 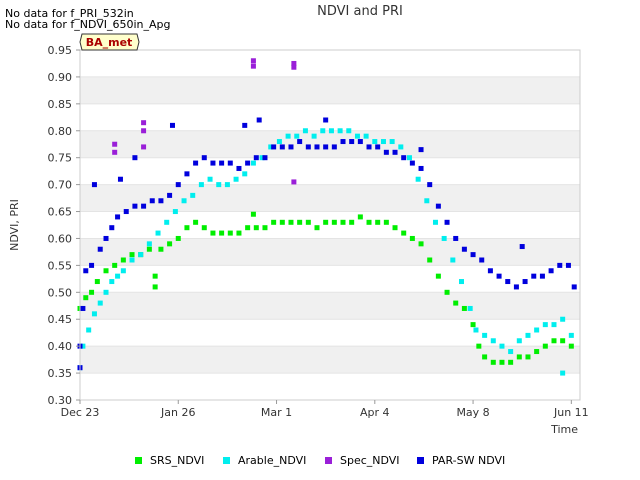 I want to click on x-tick-label: Mar 1, so click(x=276, y=412).